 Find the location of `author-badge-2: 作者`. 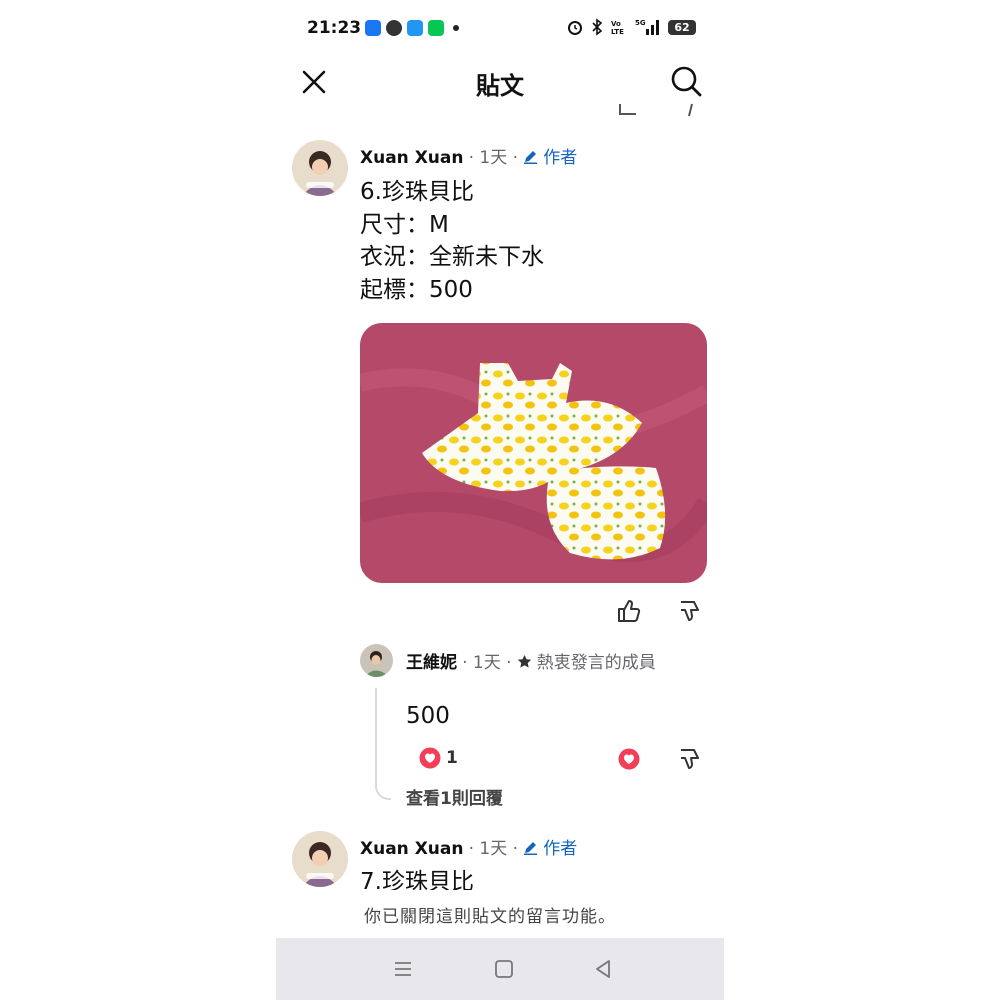

author-badge-2: 作者 is located at coordinates (560, 849).